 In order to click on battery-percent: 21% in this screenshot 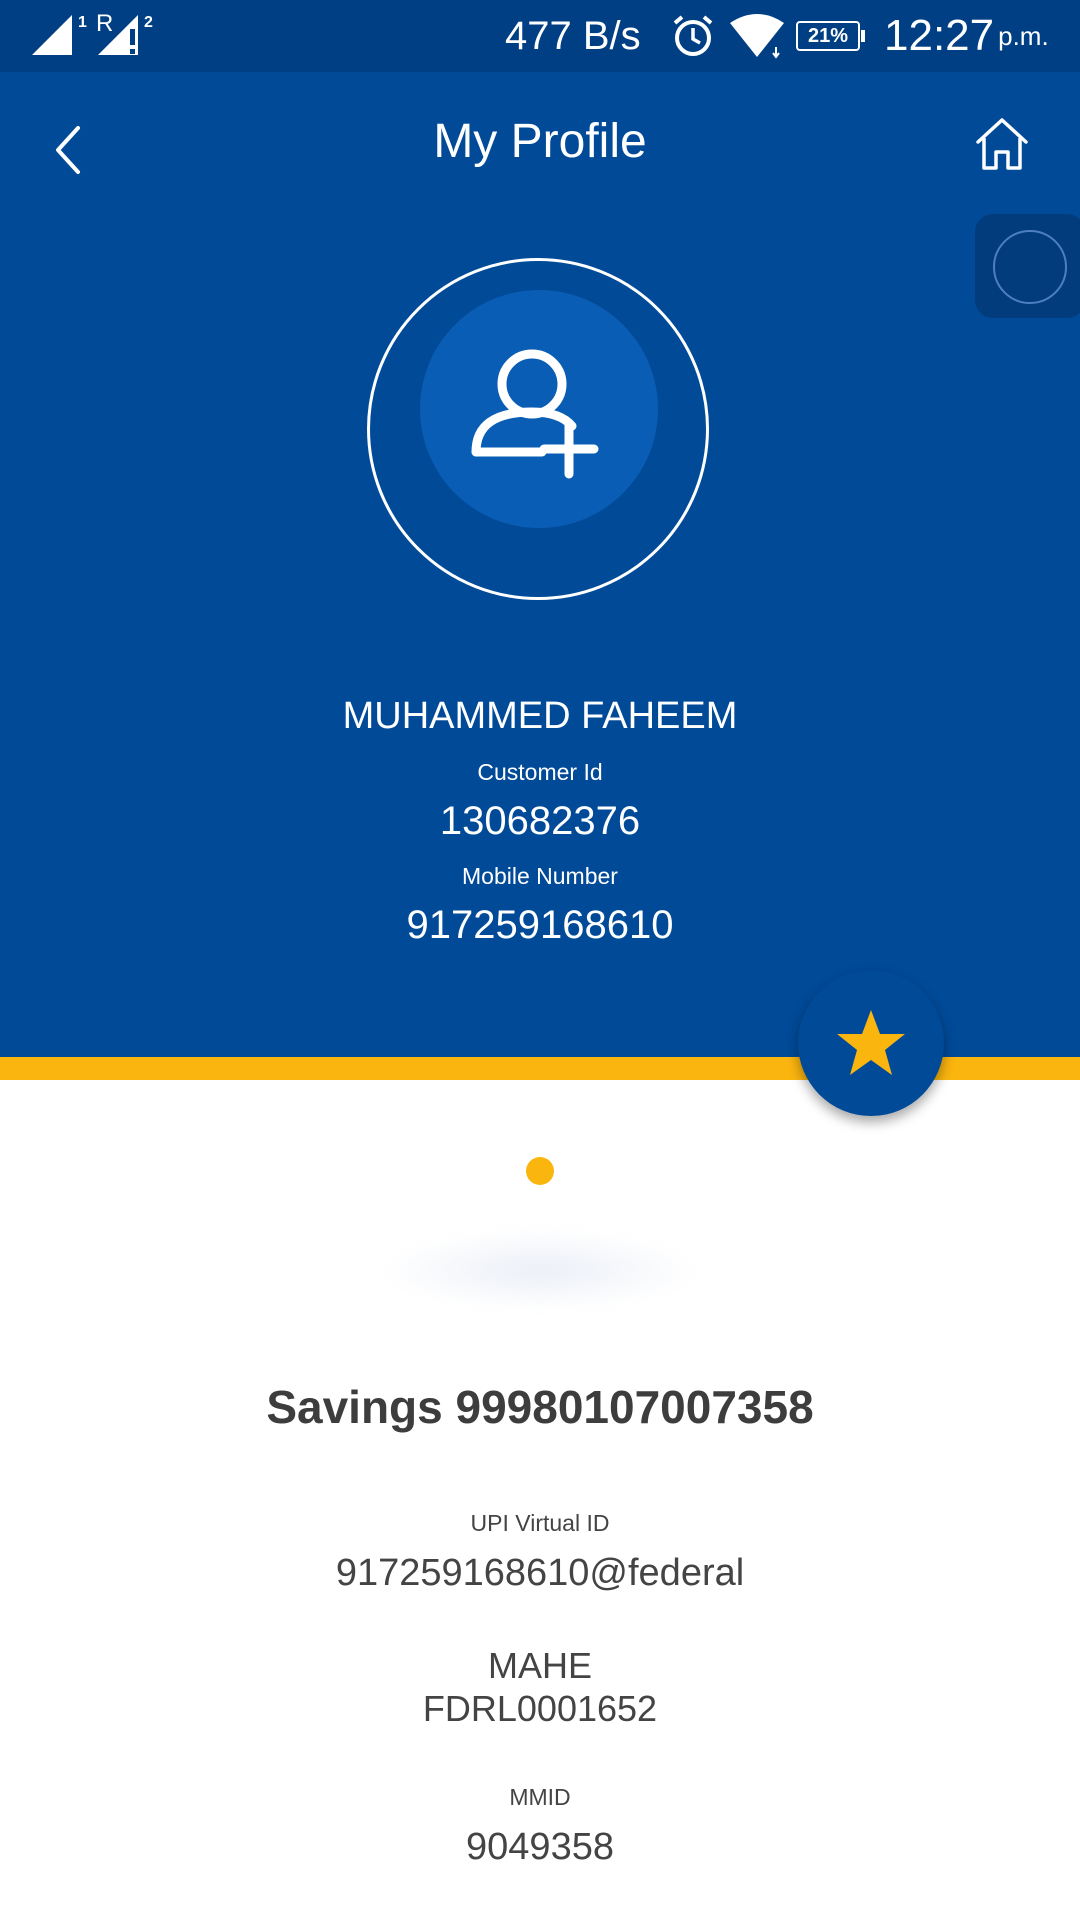, I will do `click(828, 35)`.